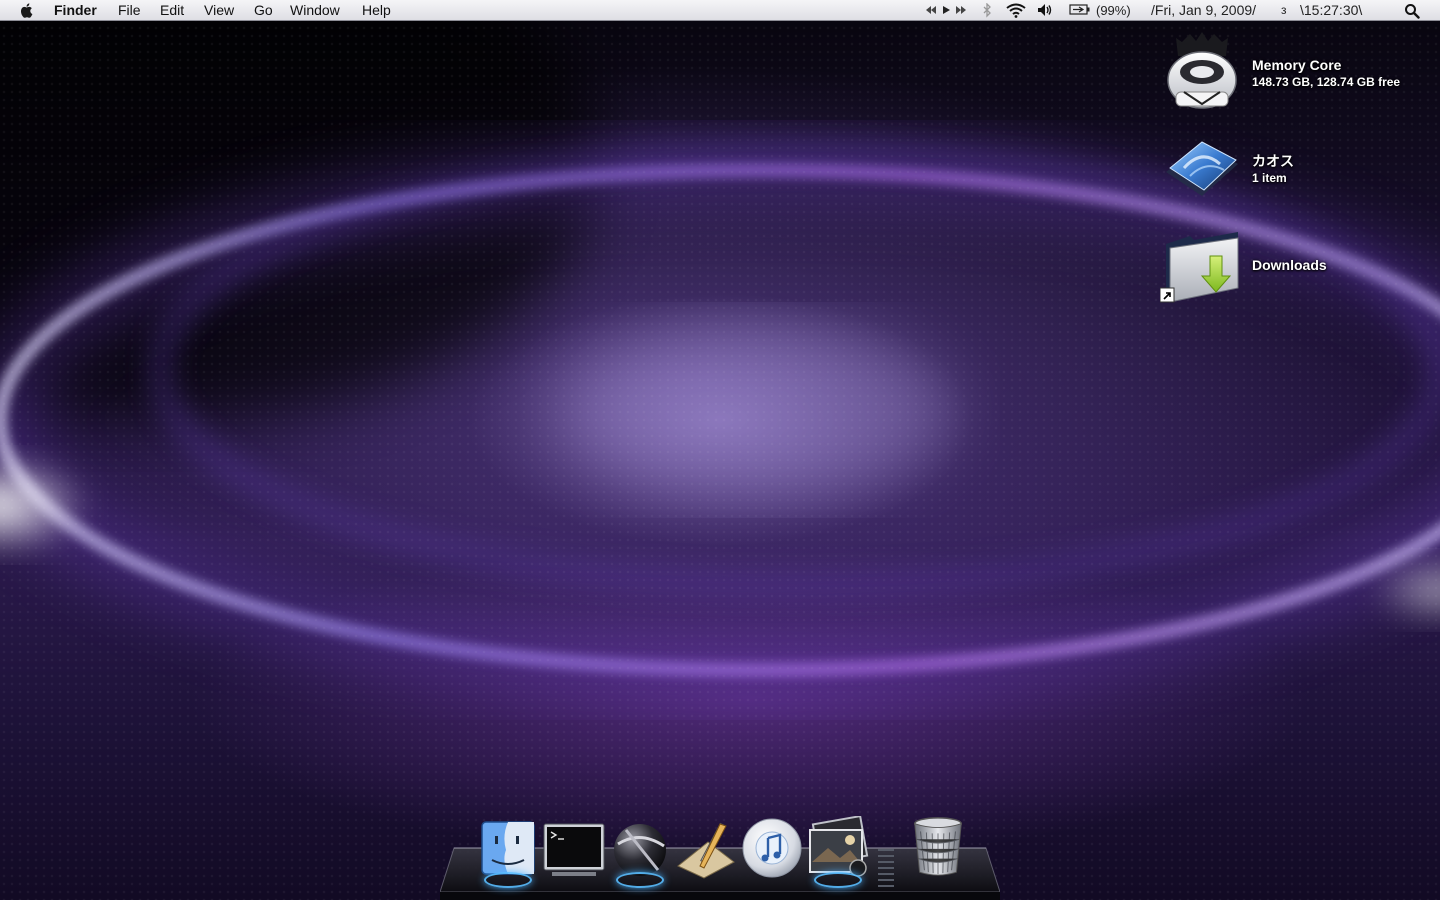 The image size is (1440, 900). Describe the element at coordinates (1331, 10) in the screenshot. I see `clock-display: \15:27:30\` at that location.